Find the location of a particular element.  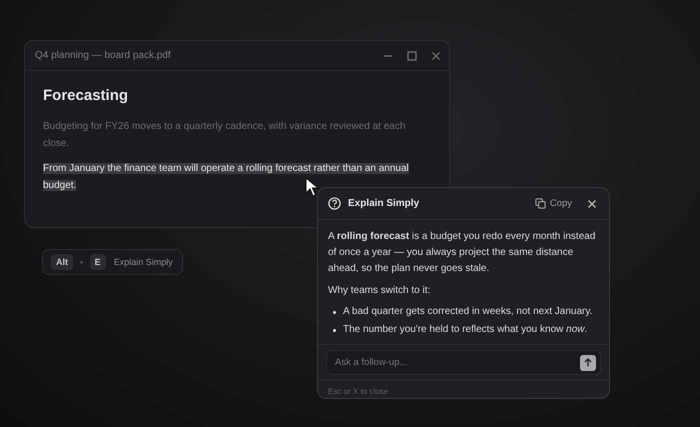

plus-sign: + is located at coordinates (81, 262).